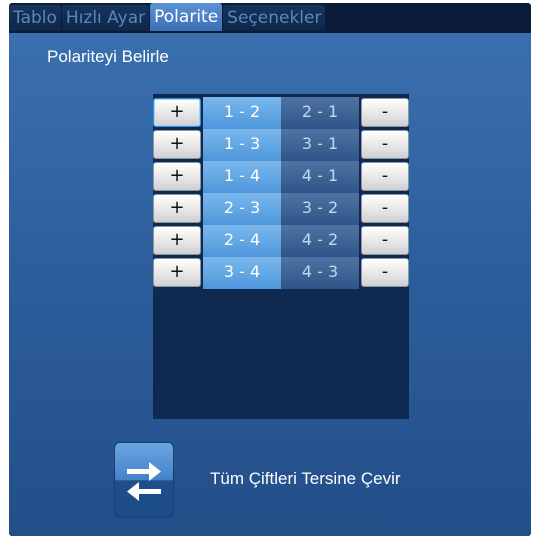  Describe the element at coordinates (242, 145) in the screenshot. I see `pair-forward: 1 - 3` at that location.